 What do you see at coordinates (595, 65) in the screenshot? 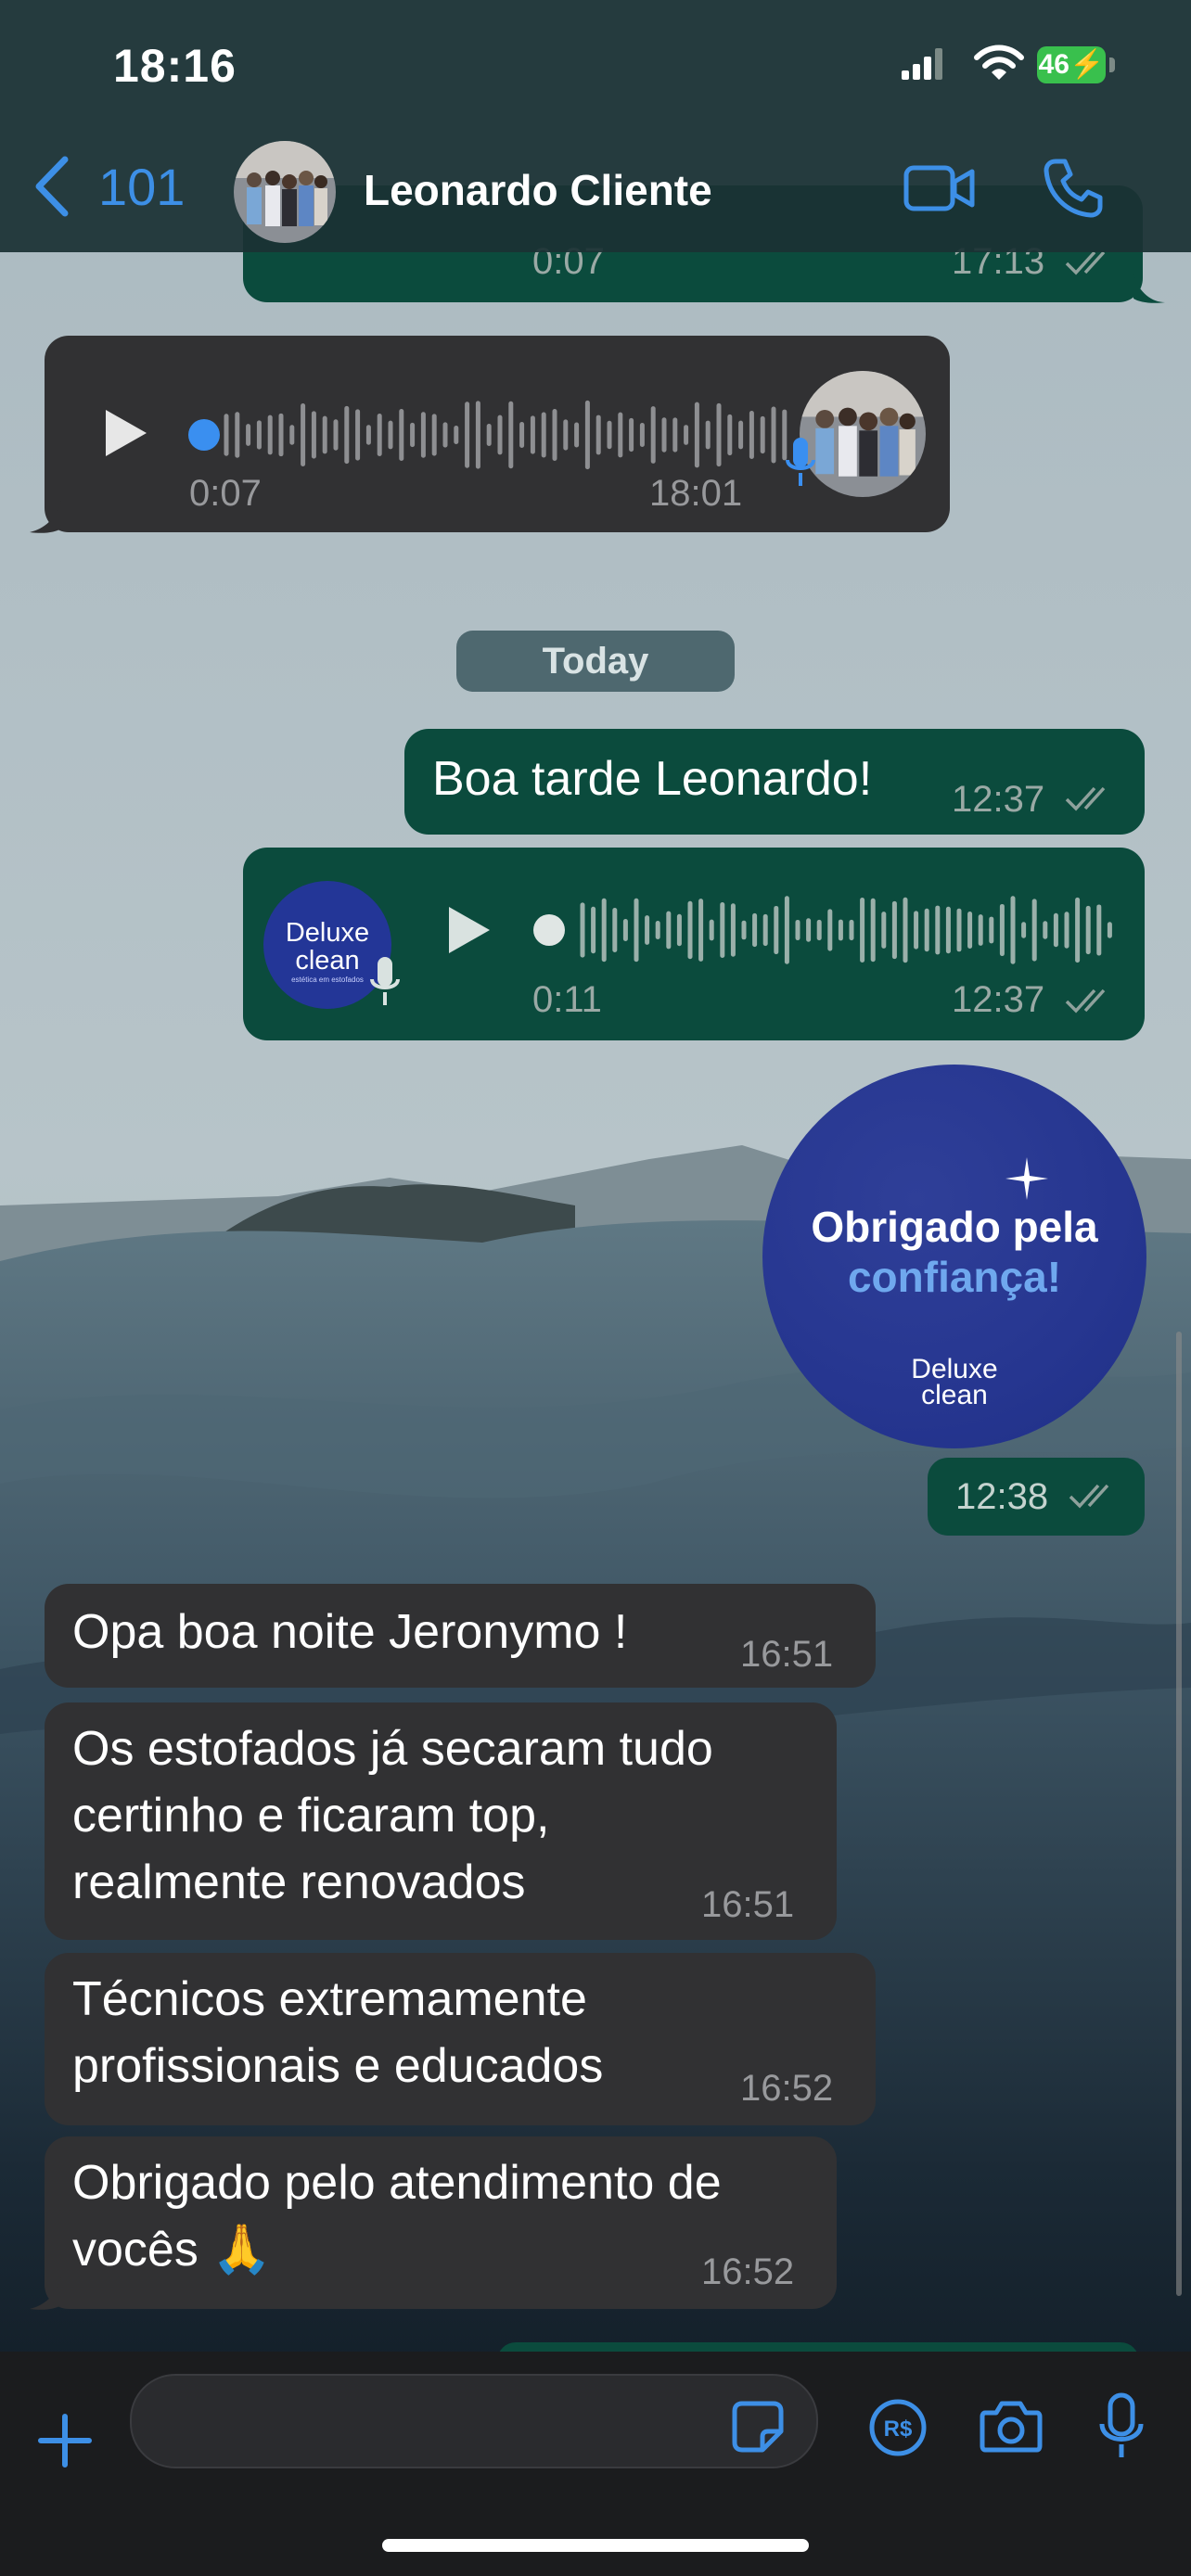
I see `status-bar: 18:16 46⚡` at bounding box center [595, 65].